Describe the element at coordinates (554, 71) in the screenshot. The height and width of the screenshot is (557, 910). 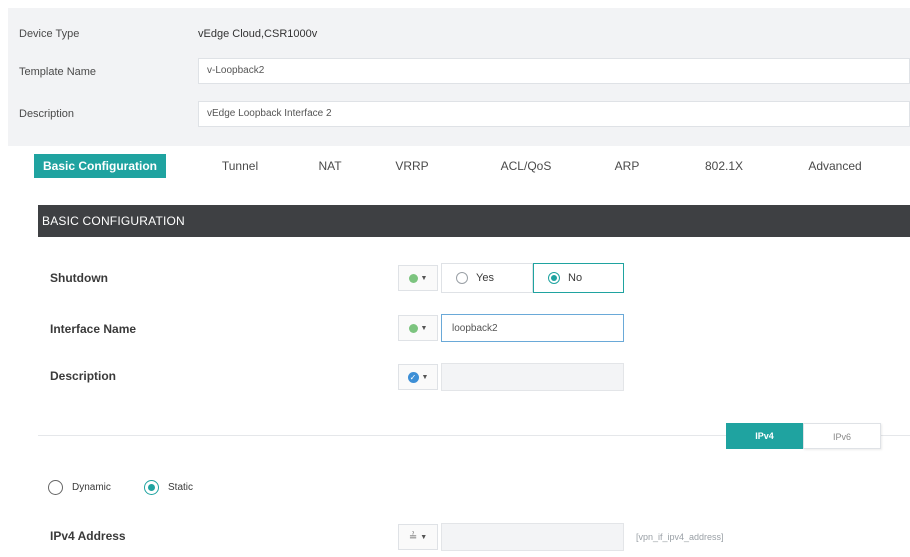
I see `template-name-field: v-Loopback2` at that location.